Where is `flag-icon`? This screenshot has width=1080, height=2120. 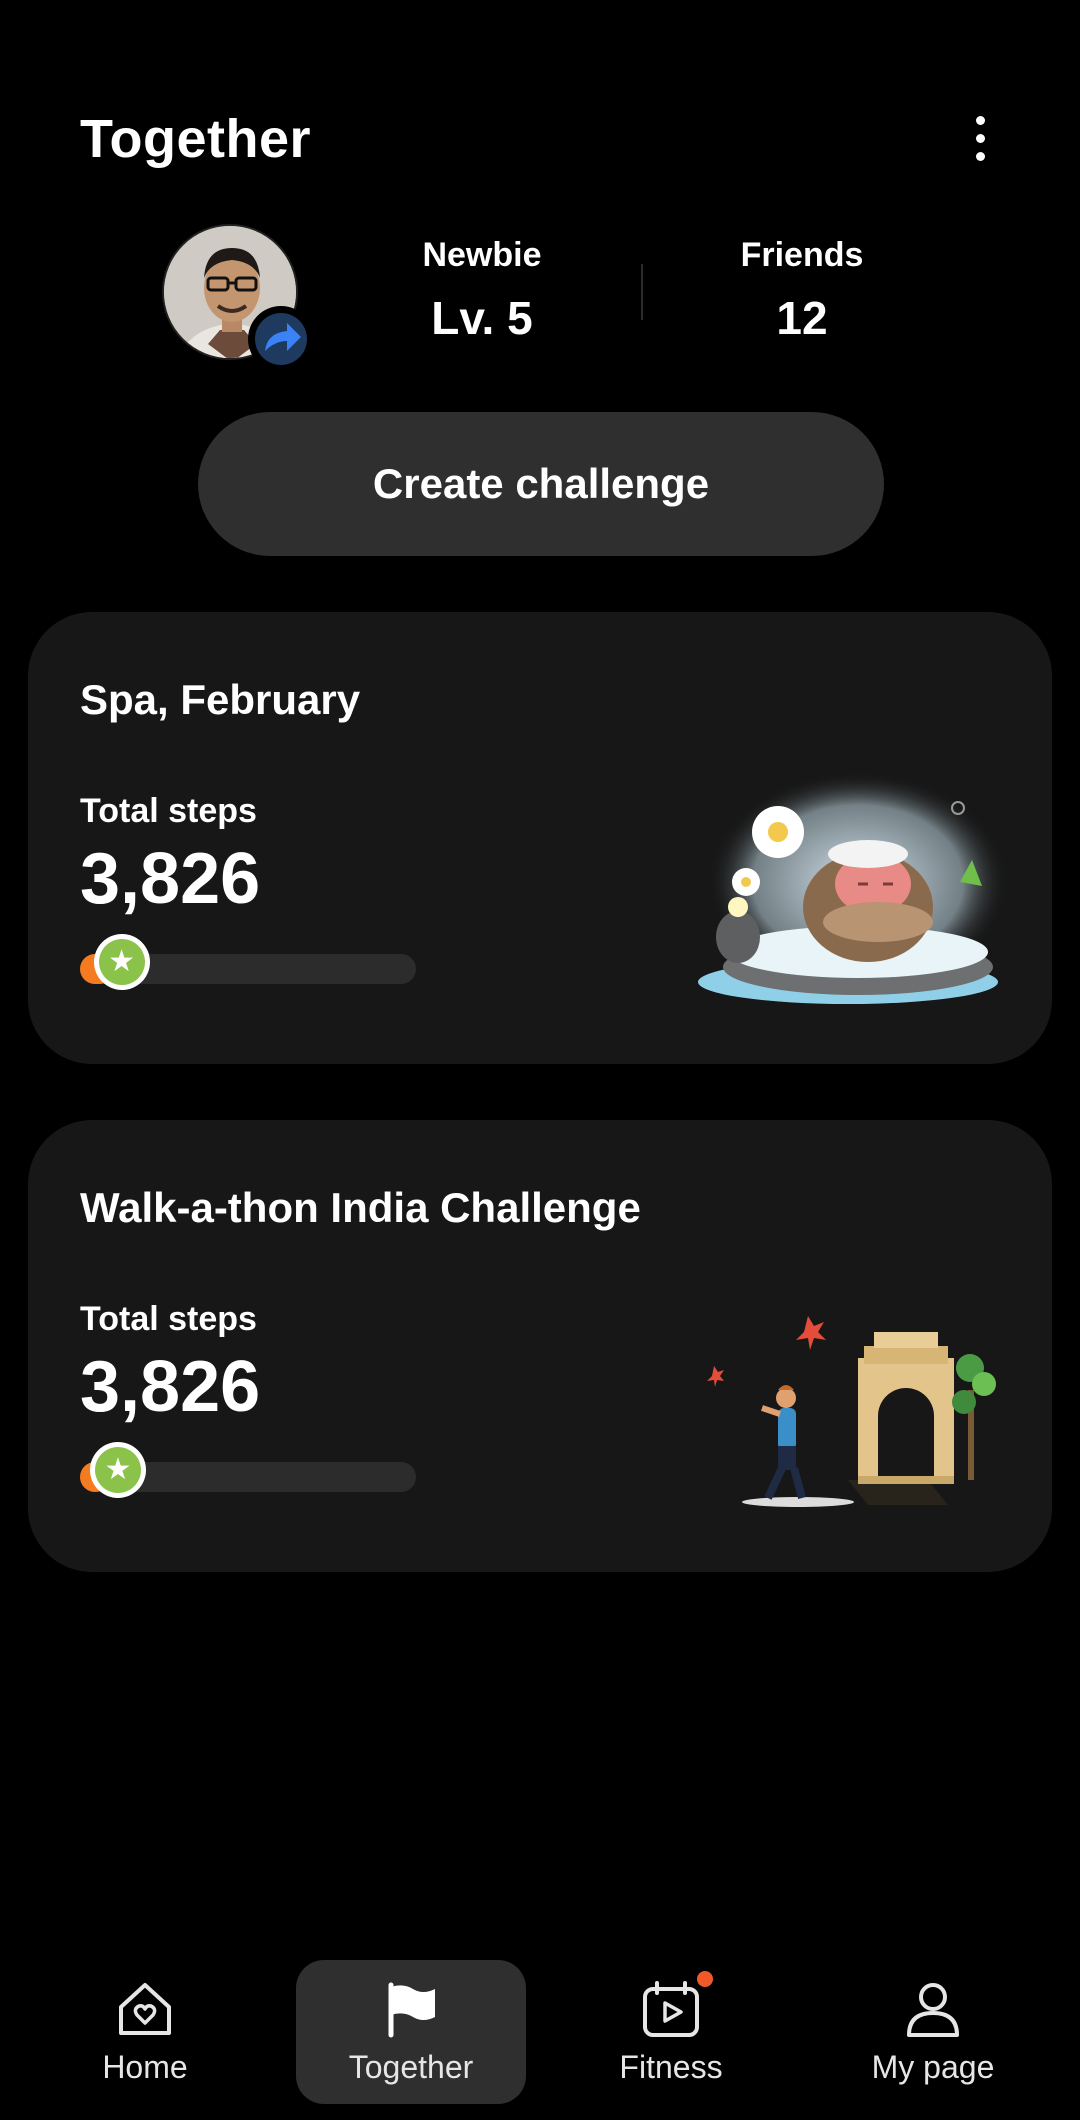
flag-icon is located at coordinates (411, 2009).